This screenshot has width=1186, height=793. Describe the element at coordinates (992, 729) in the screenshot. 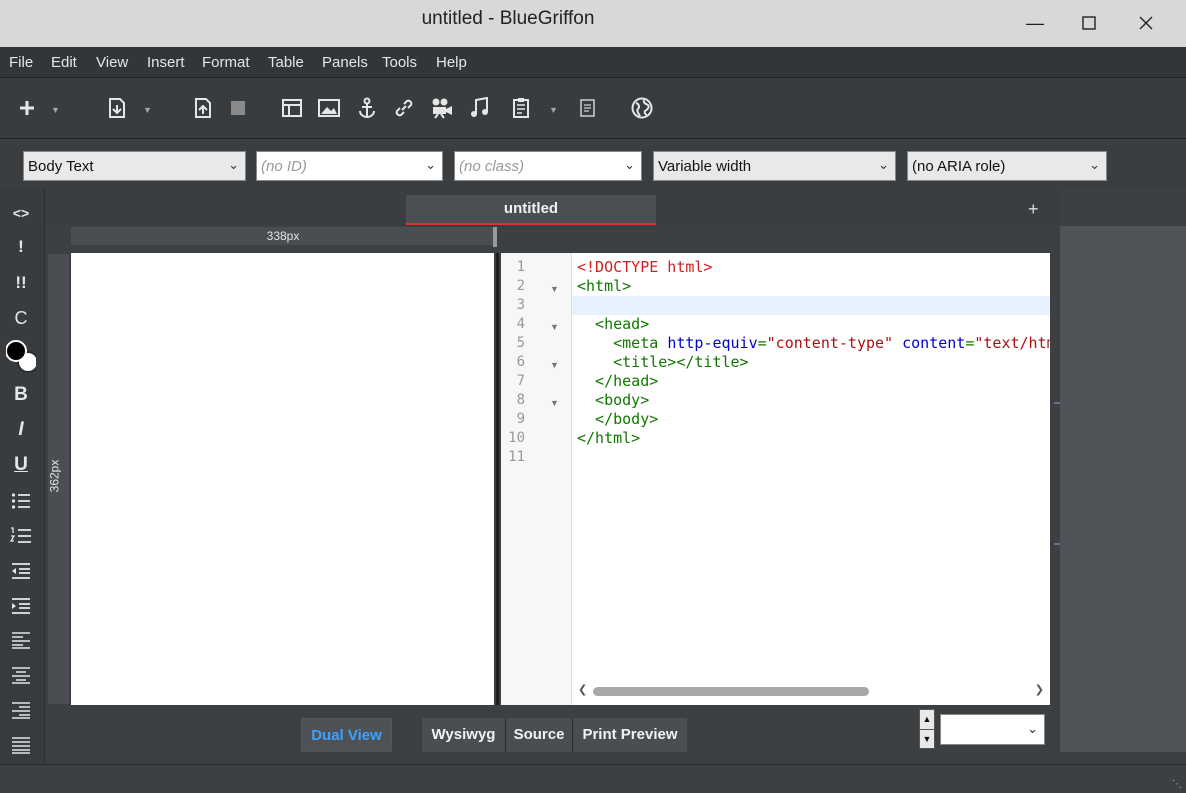

I see `zoom-select: ⌄` at that location.